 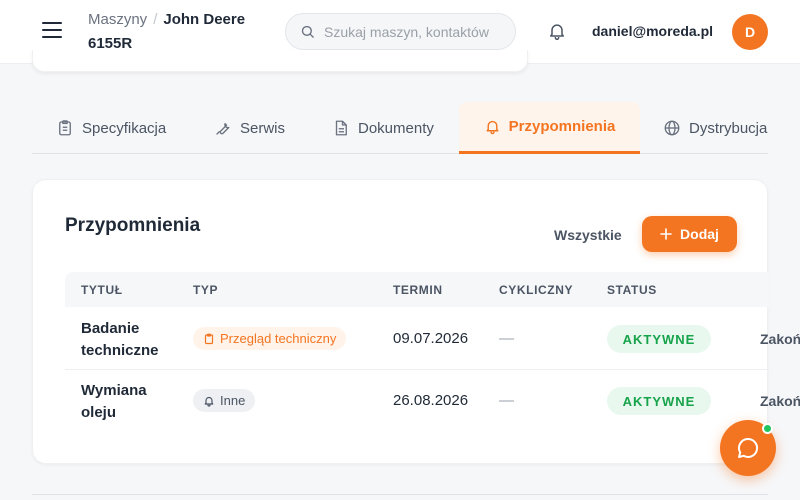 What do you see at coordinates (133, 225) in the screenshot?
I see `section-title: Przypomnienia` at bounding box center [133, 225].